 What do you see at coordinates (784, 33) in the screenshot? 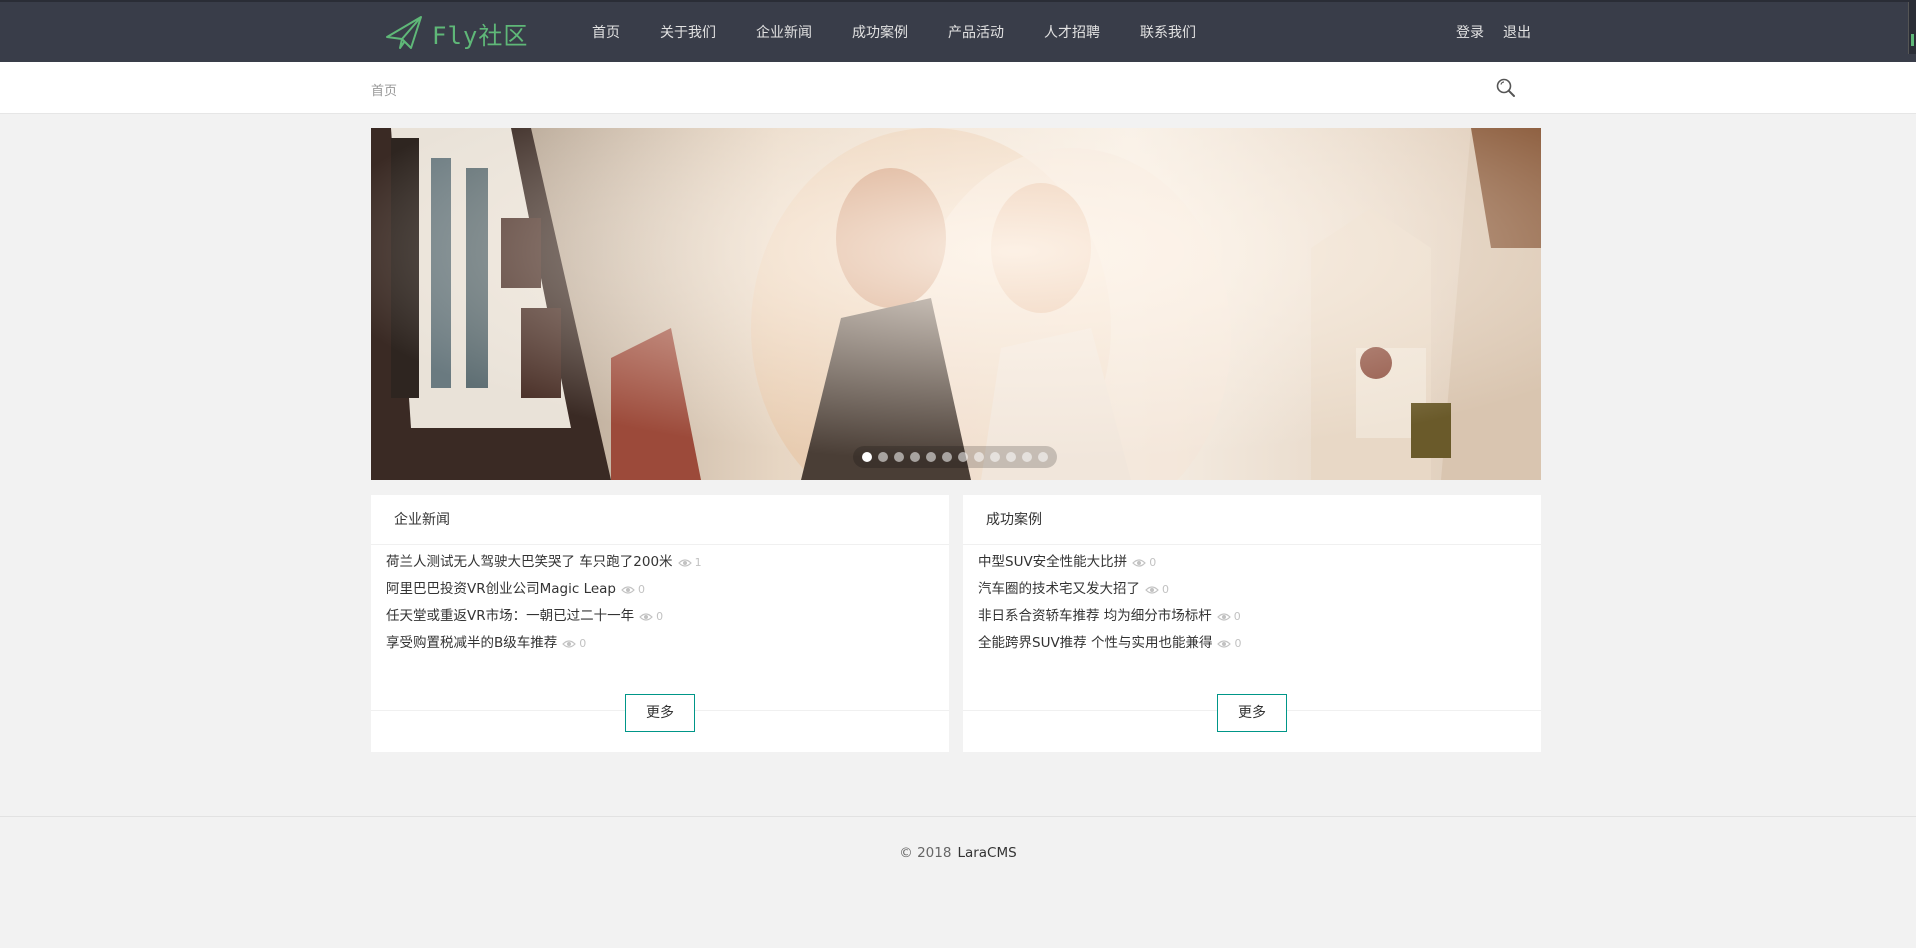
I see `nav-item-news: 企业新闻` at bounding box center [784, 33].